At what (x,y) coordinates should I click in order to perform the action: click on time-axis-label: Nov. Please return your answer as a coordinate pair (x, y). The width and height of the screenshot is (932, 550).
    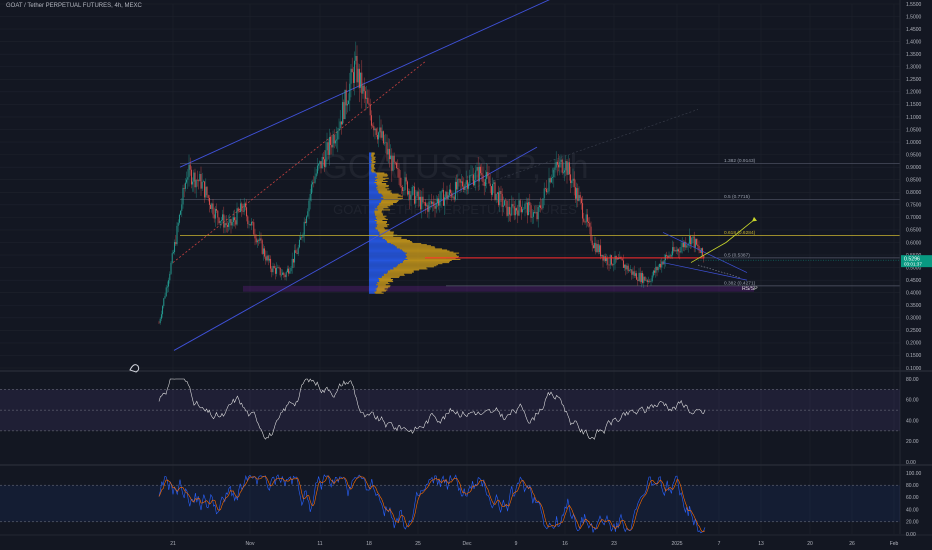
    Looking at the image, I should click on (250, 544).